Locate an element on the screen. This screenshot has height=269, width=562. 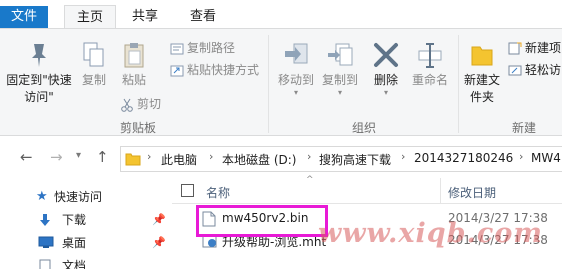
nav-item-downloads: 下载 📌 is located at coordinates (85, 220).